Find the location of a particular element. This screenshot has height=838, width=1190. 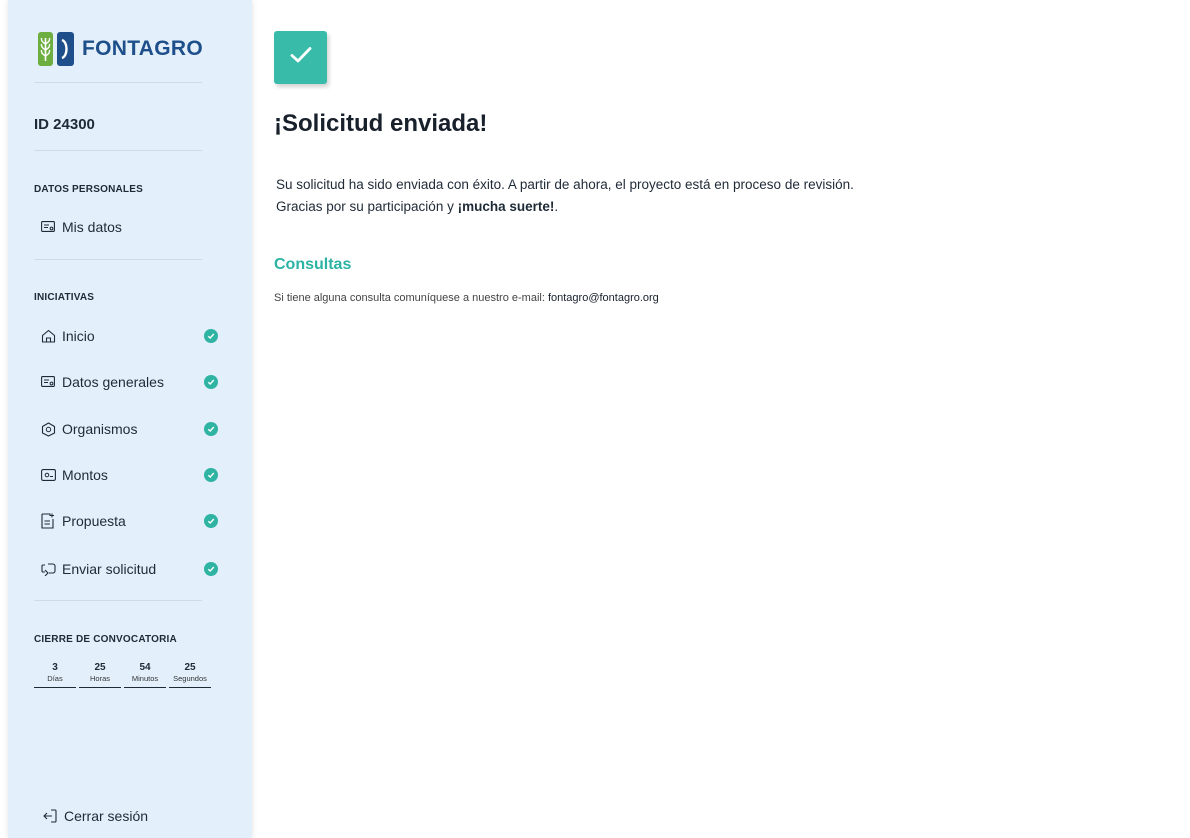

document-add-icon is located at coordinates (48, 521).